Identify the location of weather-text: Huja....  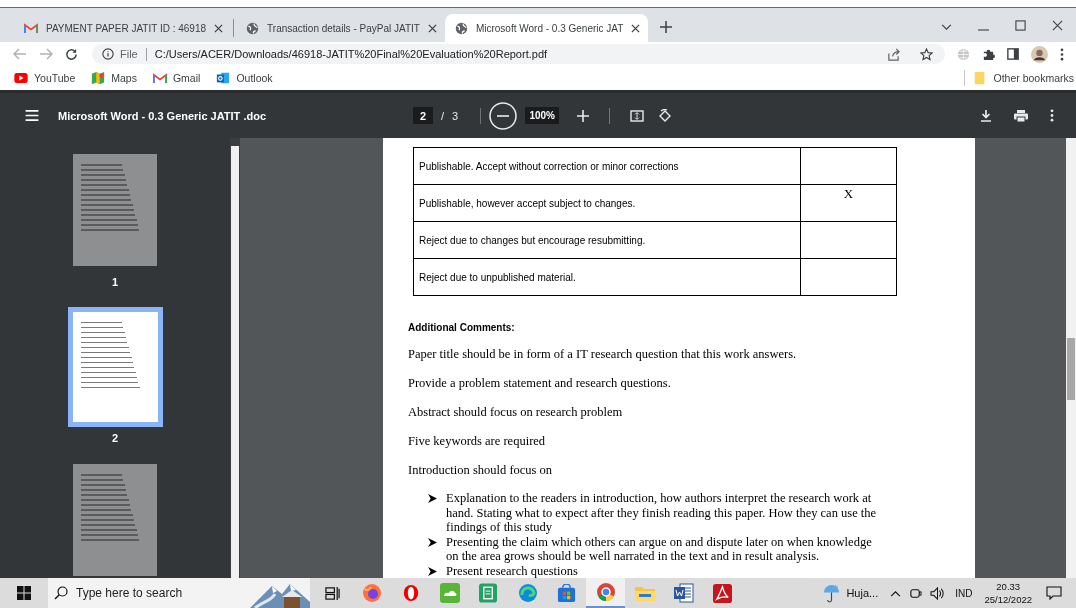
(862, 593).